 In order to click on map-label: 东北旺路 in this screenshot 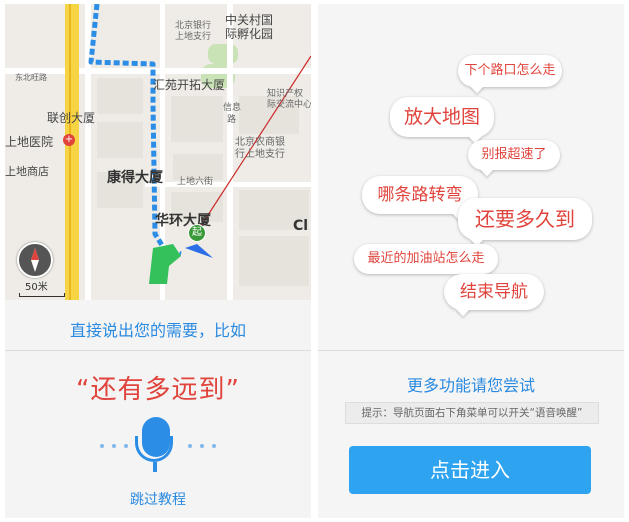, I will do `click(31, 77)`.